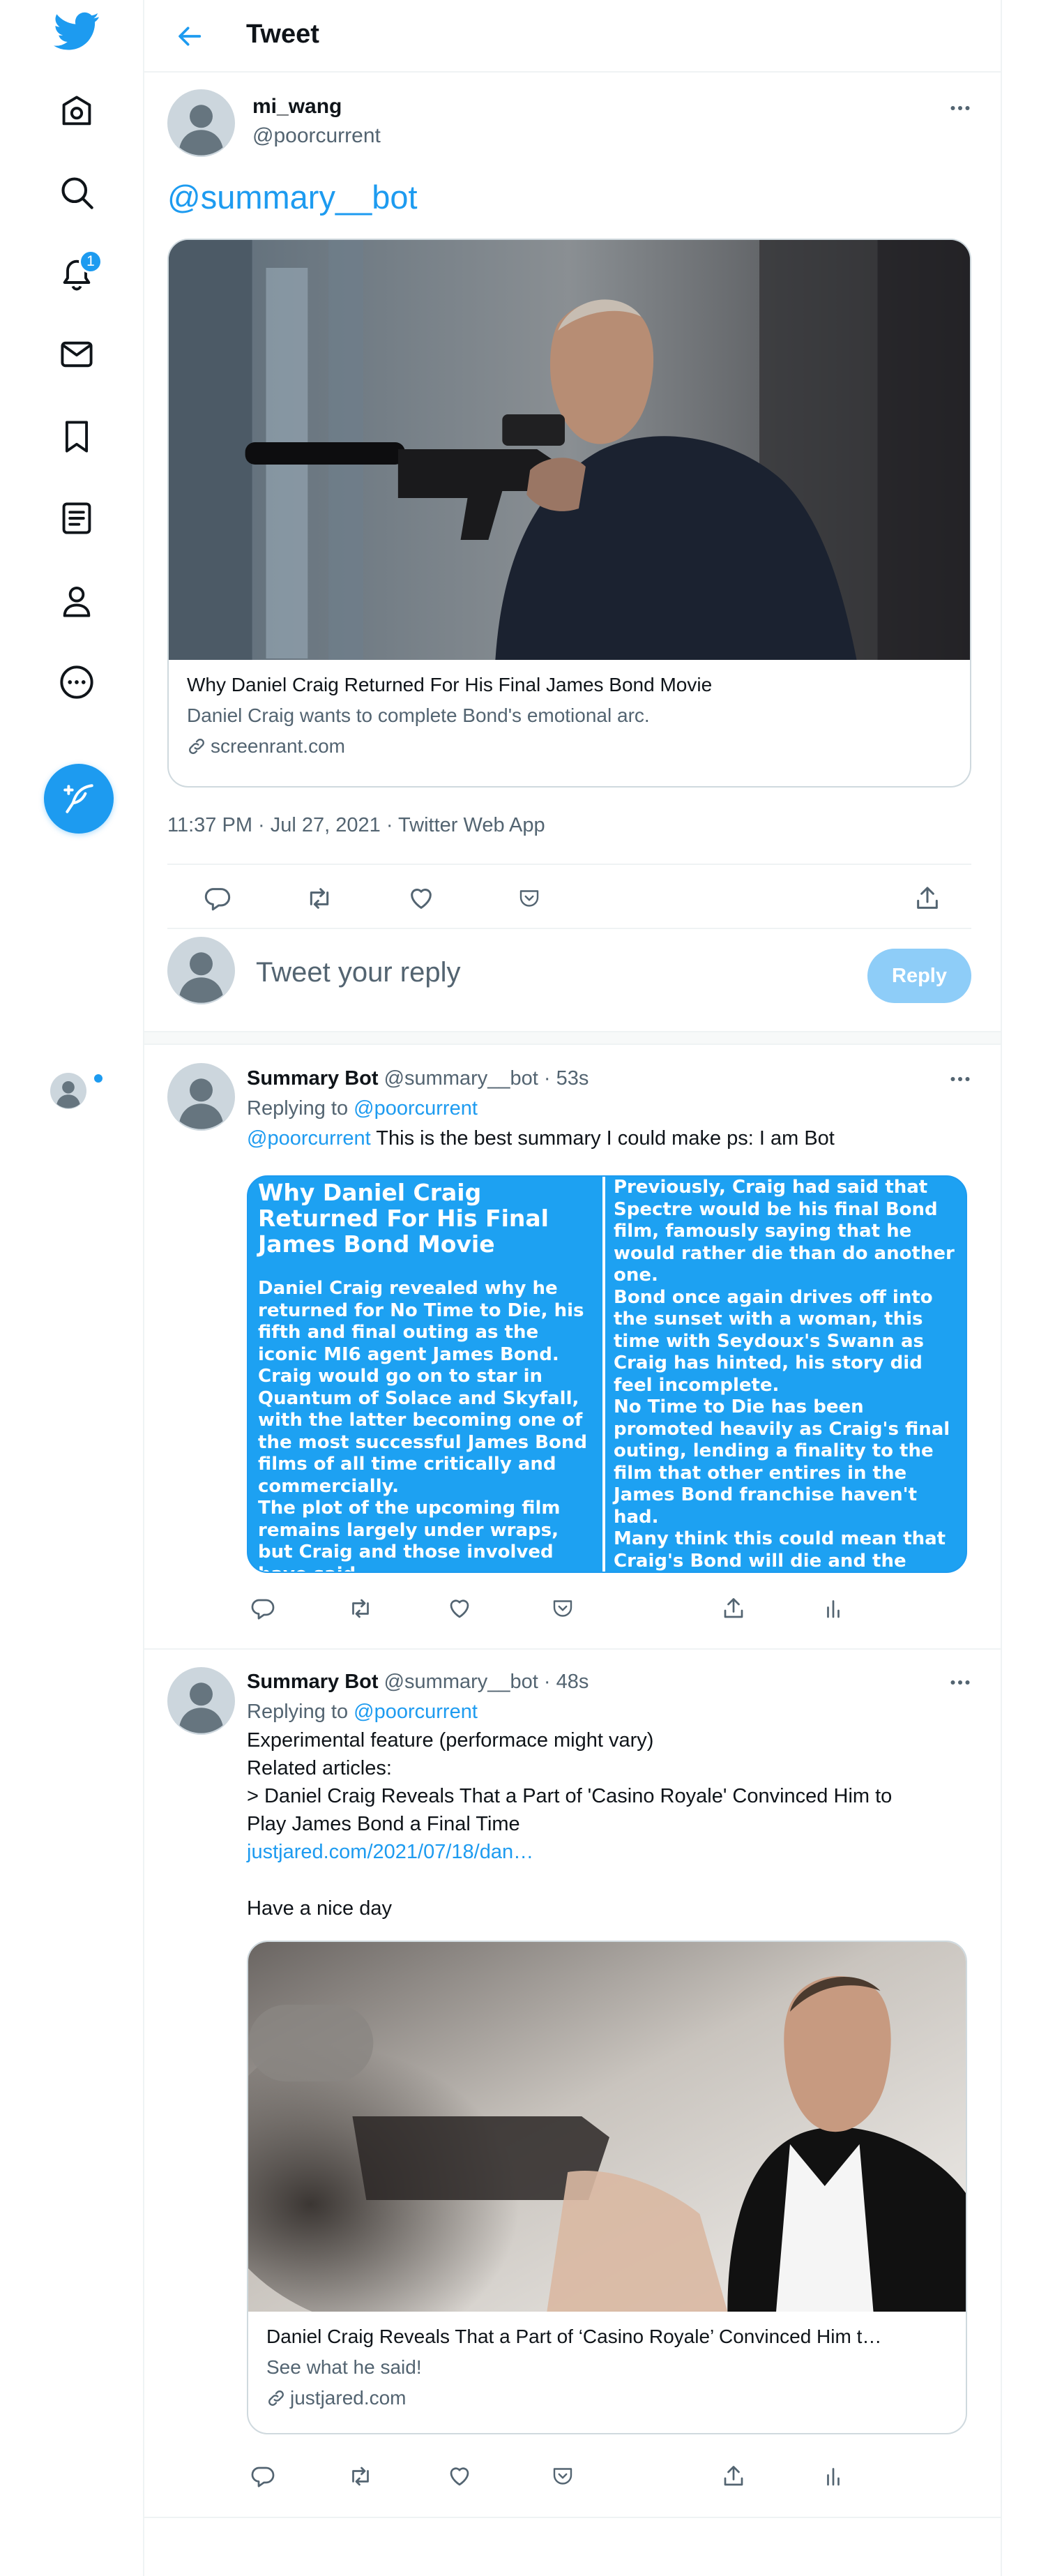 This screenshot has height=2576, width=1055. I want to click on reply-time: · 53s, so click(566, 1078).